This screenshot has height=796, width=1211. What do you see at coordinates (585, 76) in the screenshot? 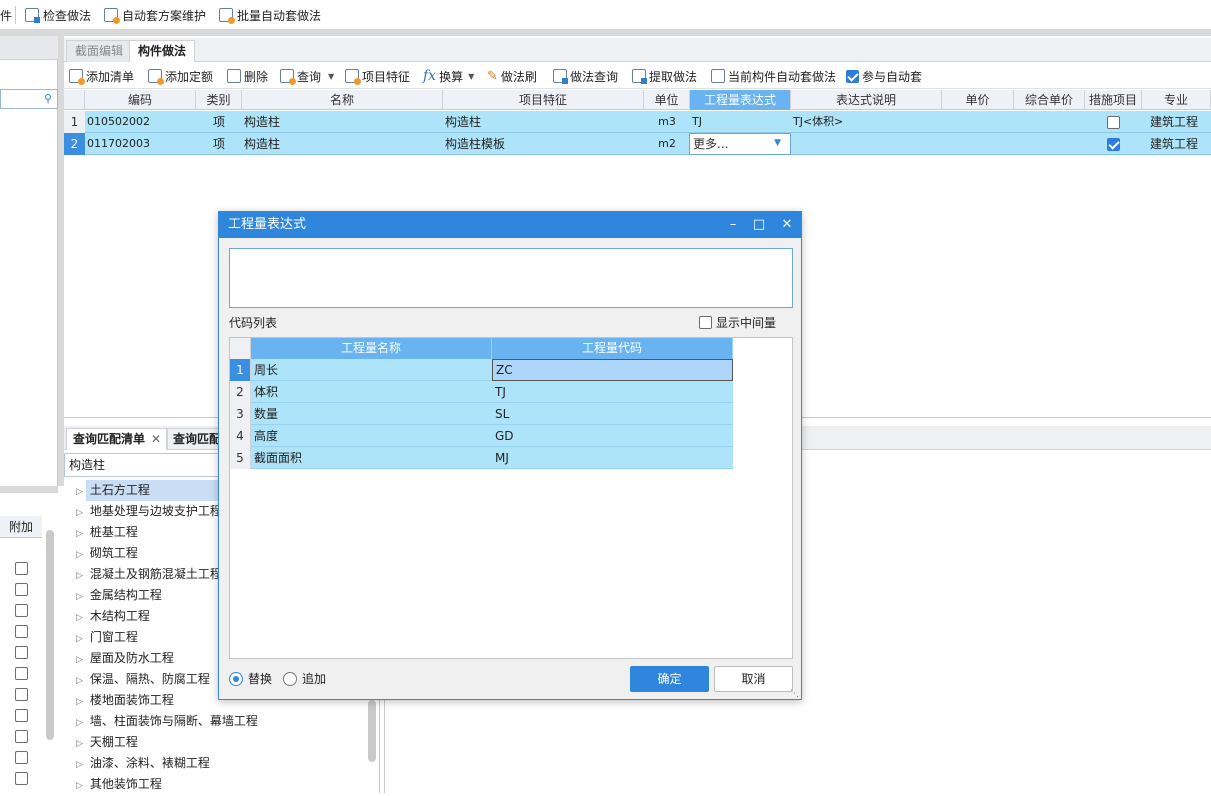
I see `method-query-button: 做法查询` at bounding box center [585, 76].